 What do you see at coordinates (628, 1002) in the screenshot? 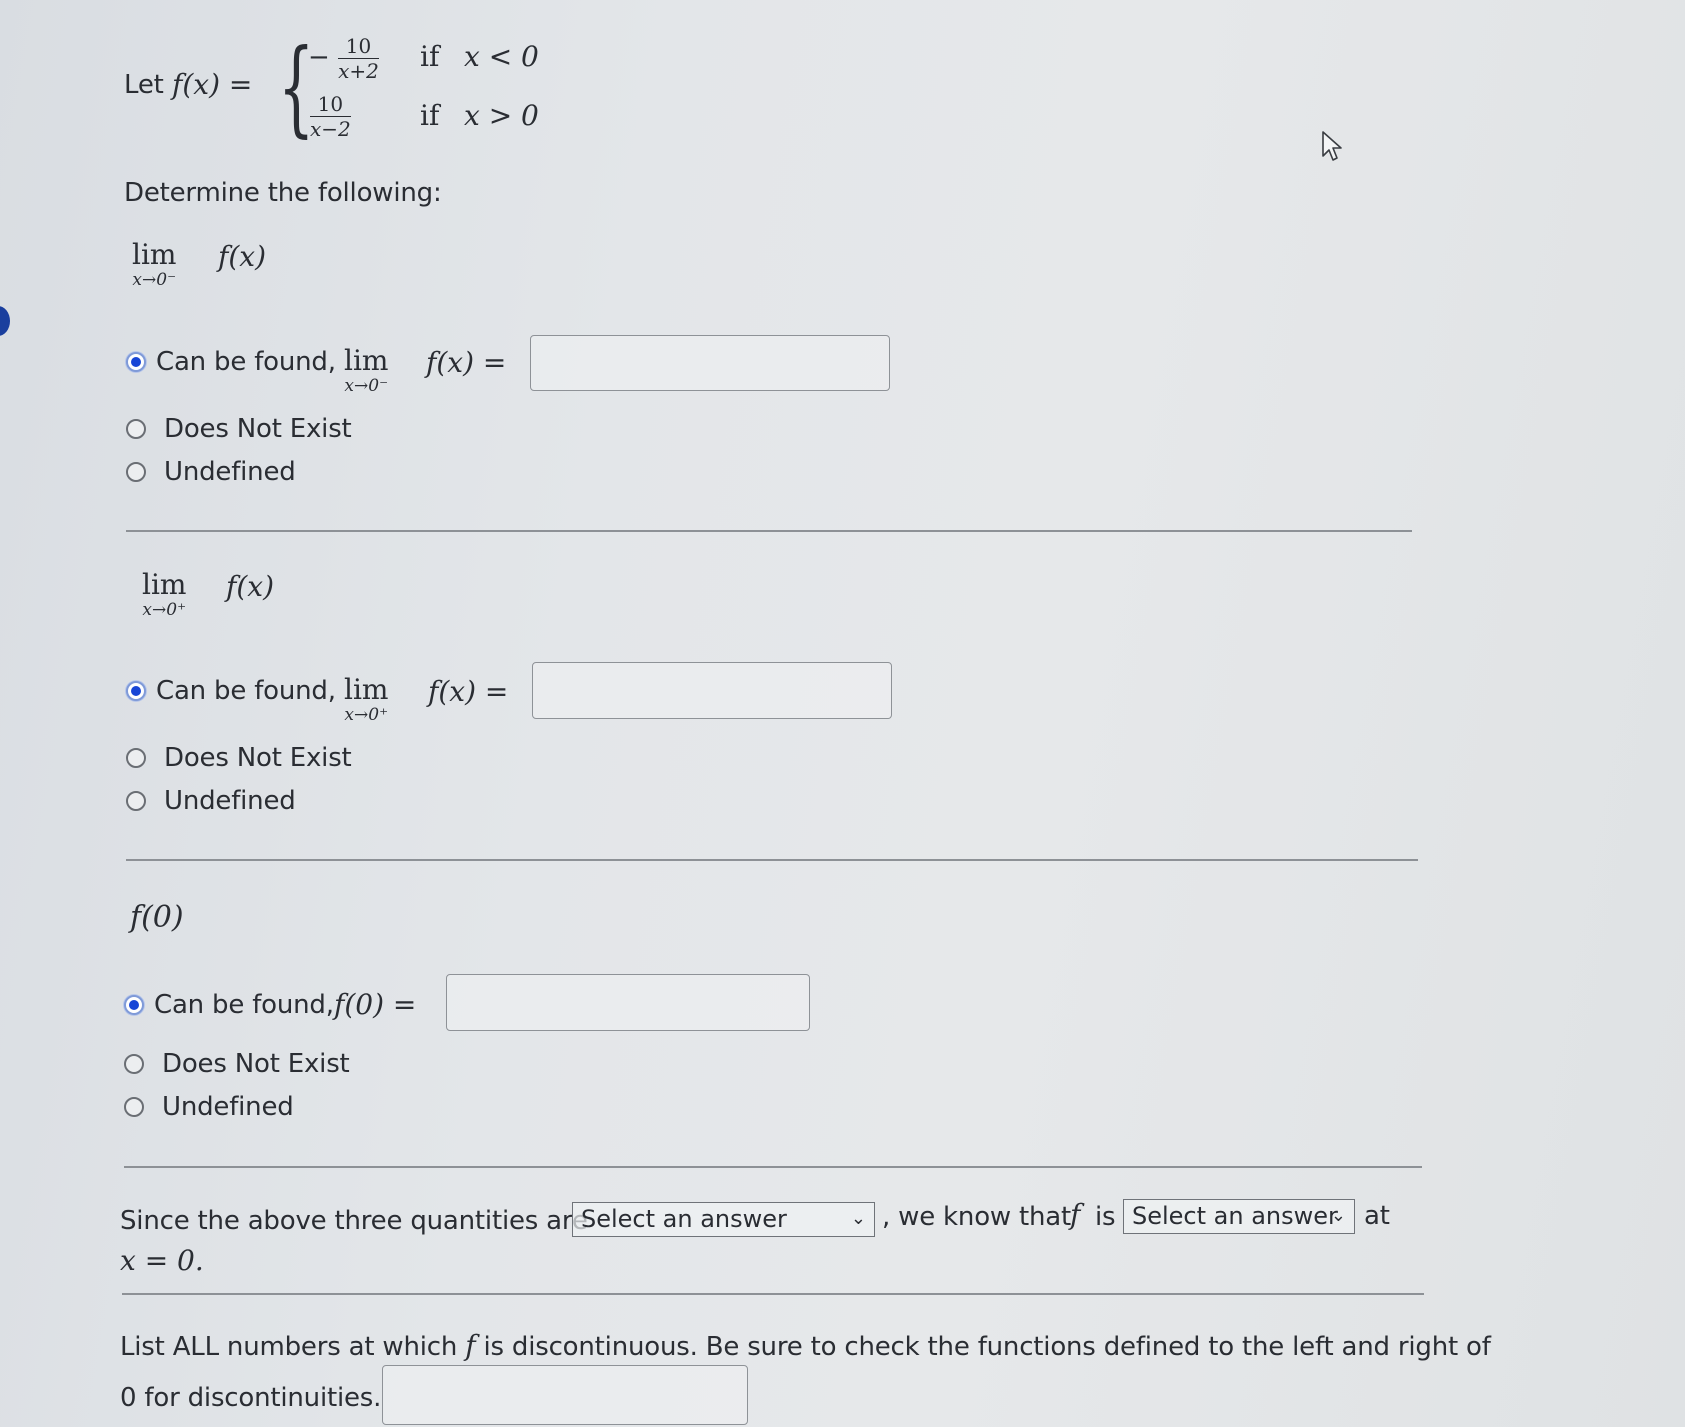
I see `f0-value-input` at bounding box center [628, 1002].